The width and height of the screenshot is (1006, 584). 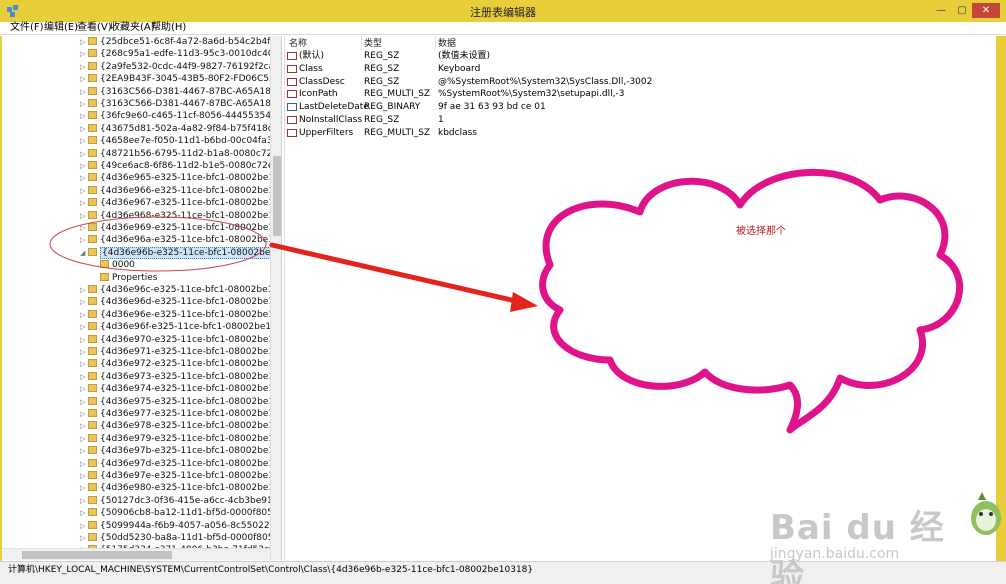 What do you see at coordinates (27, 28) in the screenshot?
I see `menu-file: 文件(F)` at bounding box center [27, 28].